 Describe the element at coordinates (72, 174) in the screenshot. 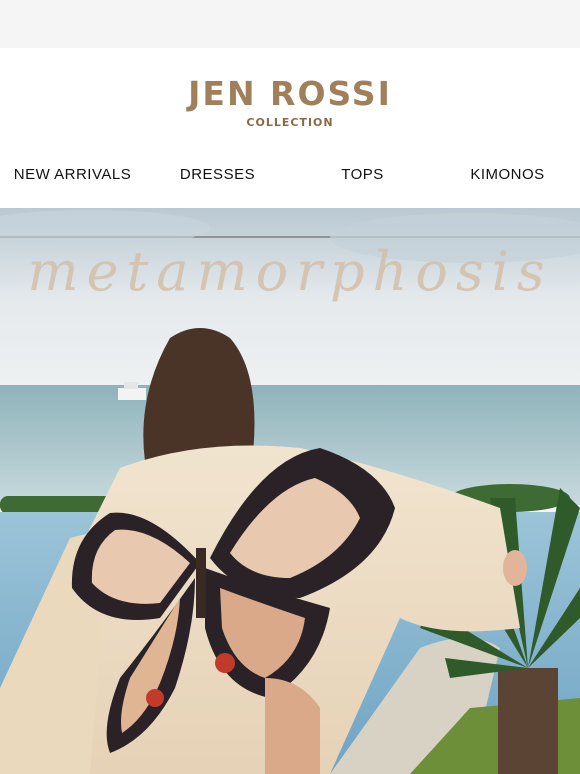

I see `nav-new-arrivals: NEW ARRIVALS` at that location.